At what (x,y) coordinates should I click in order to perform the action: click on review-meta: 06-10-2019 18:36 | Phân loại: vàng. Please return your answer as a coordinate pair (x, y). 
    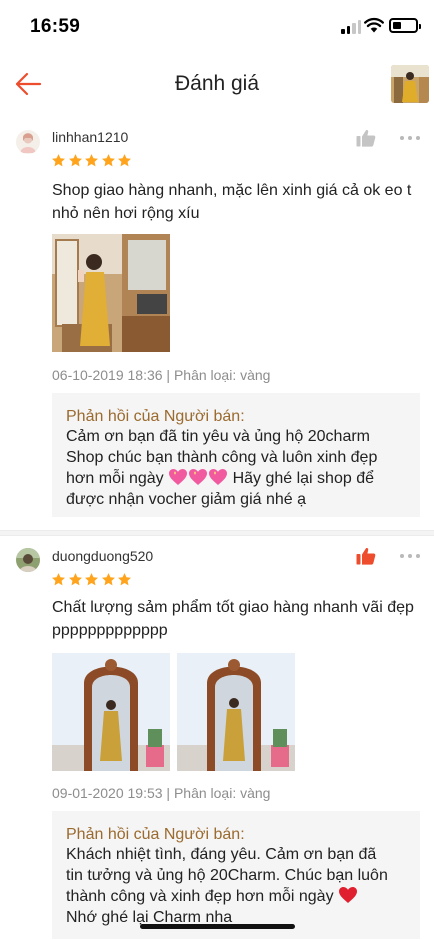
    Looking at the image, I should click on (161, 375).